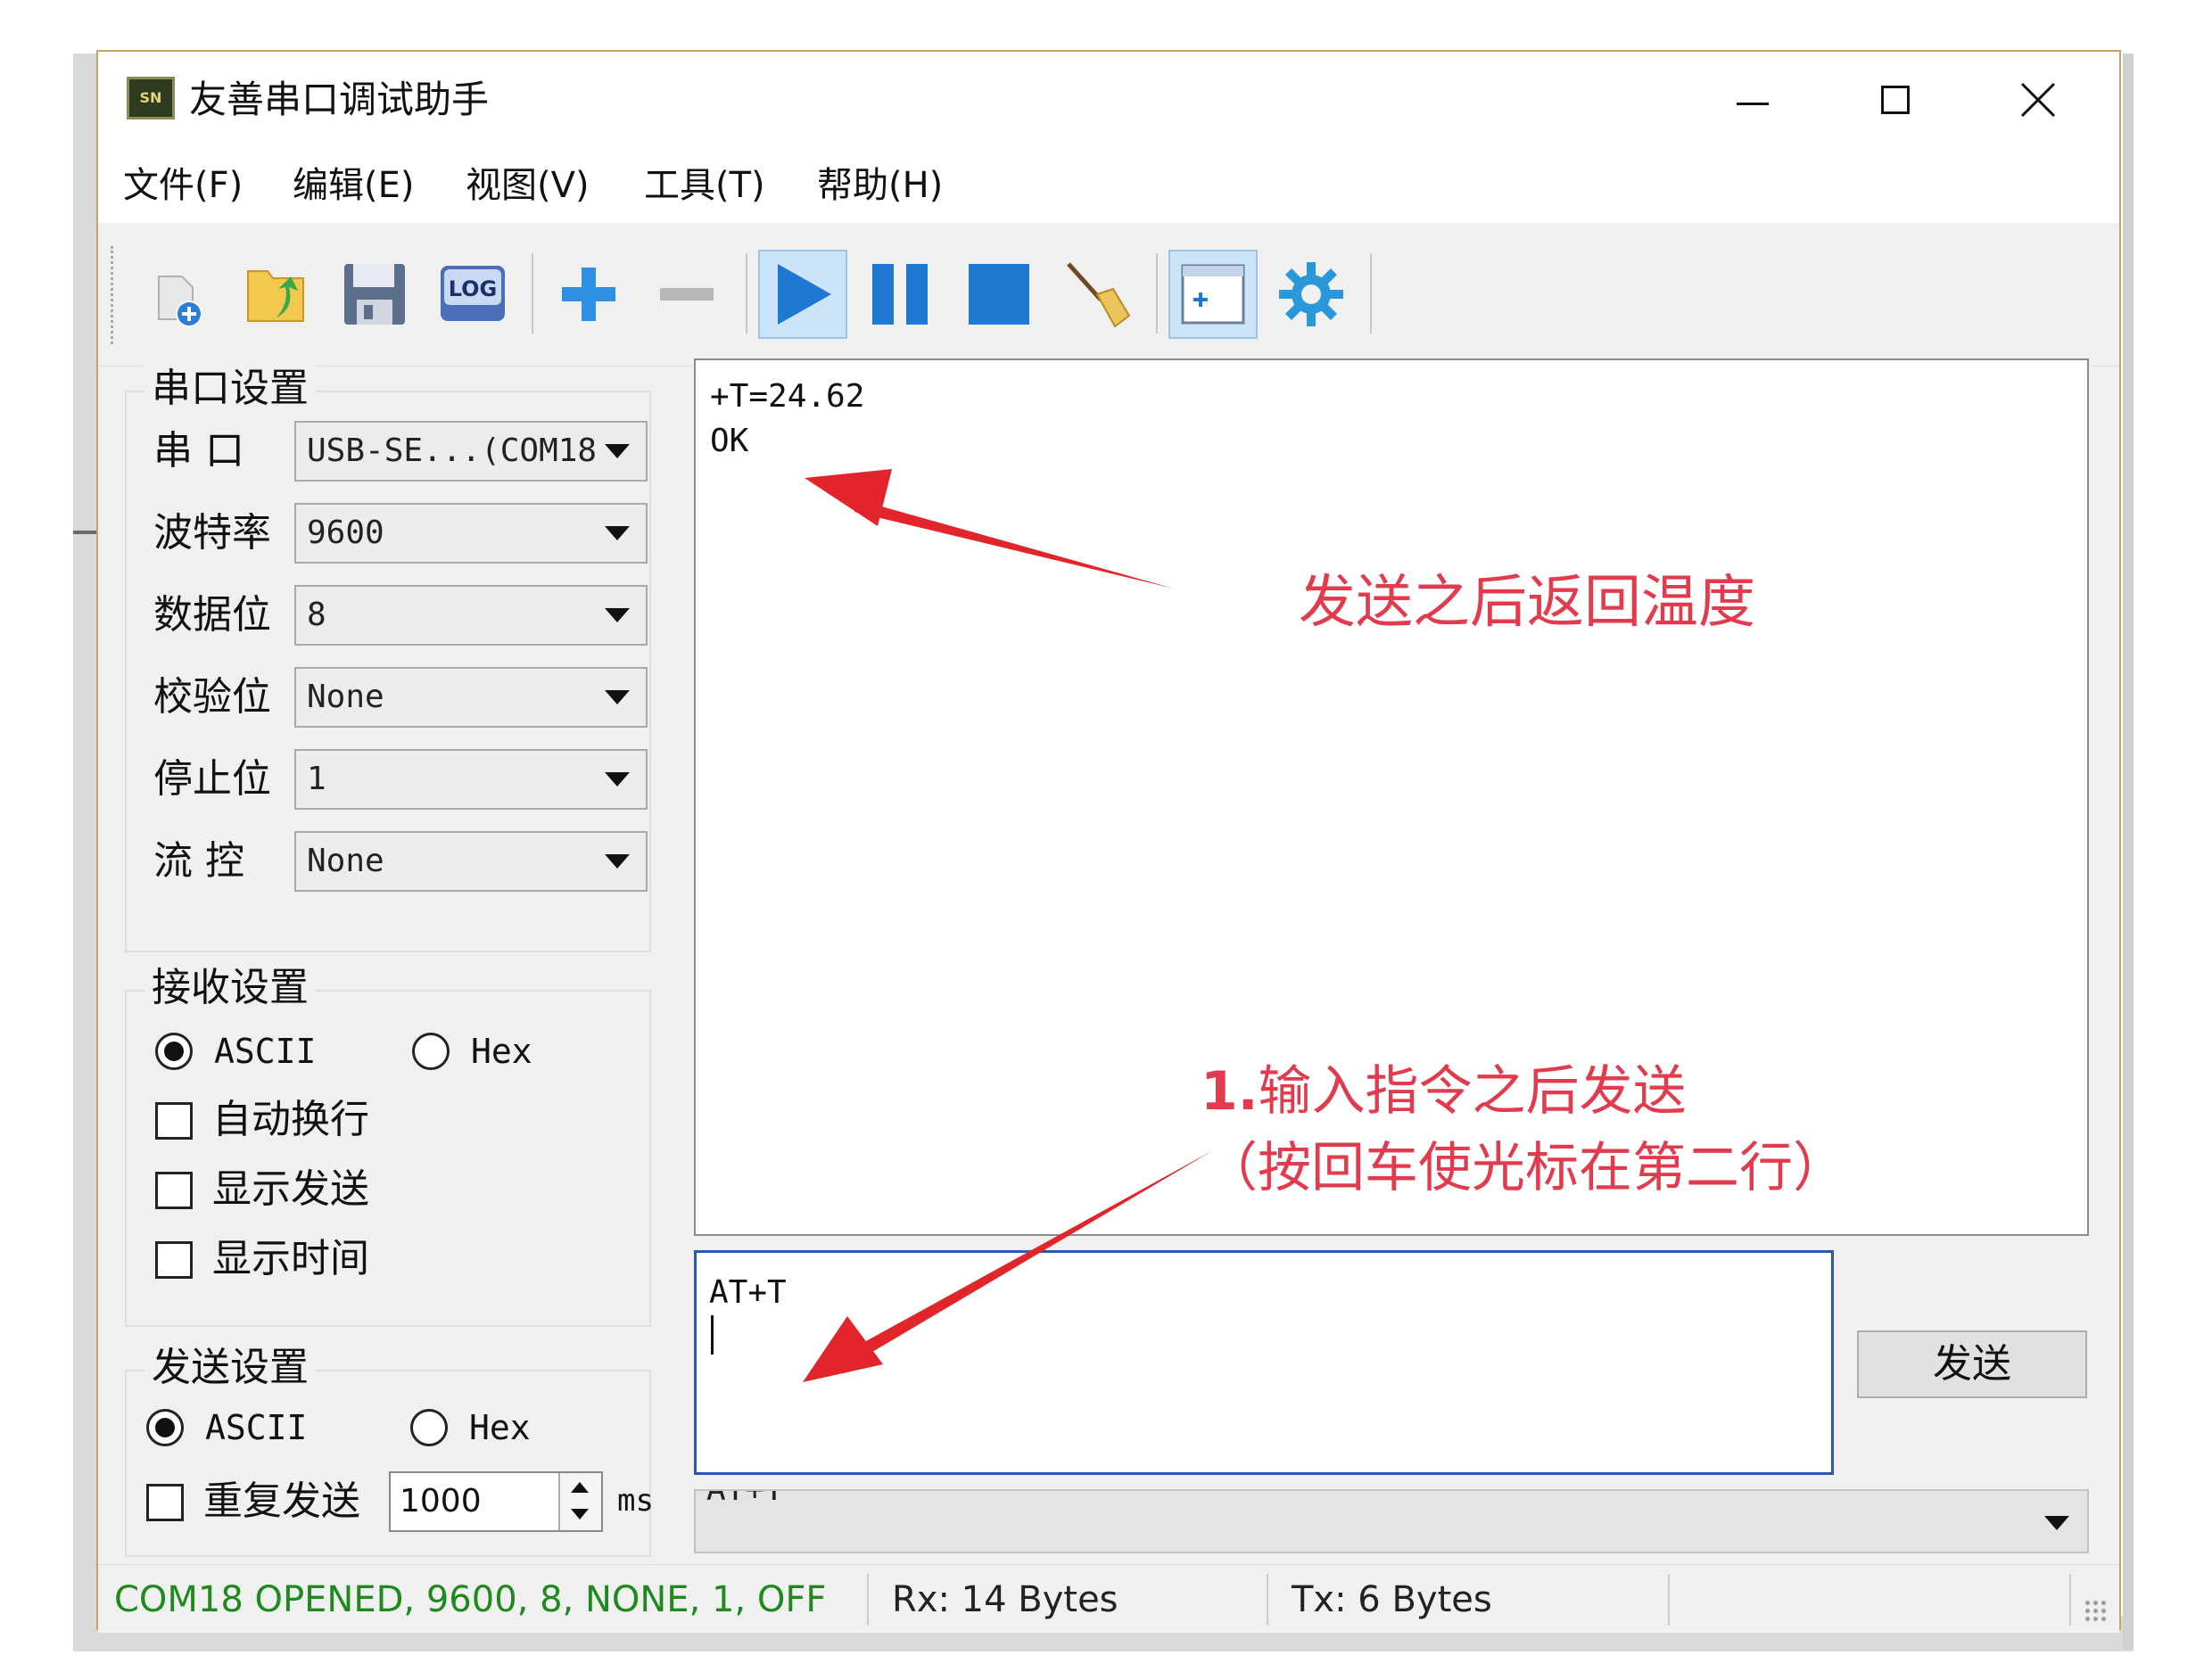  I want to click on send-hex-radio, so click(429, 1427).